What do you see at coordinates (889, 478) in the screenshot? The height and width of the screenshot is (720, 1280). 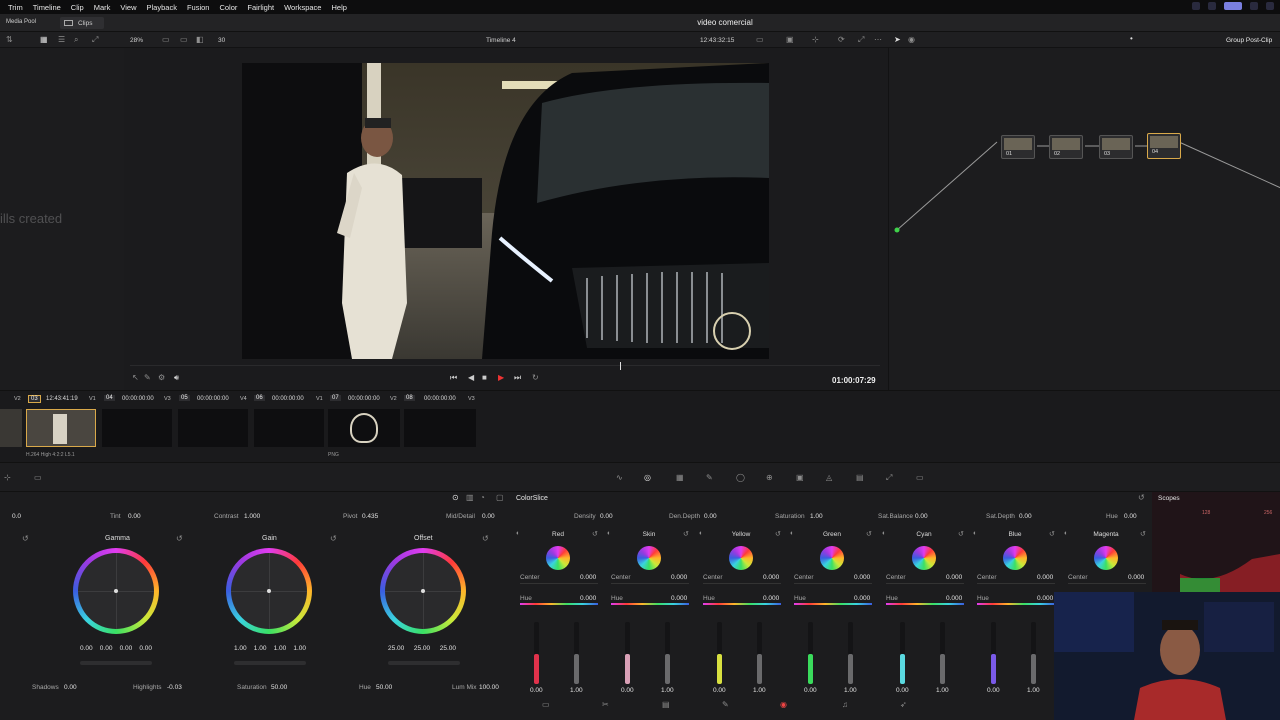 I see `sizing-icon: ⤢` at bounding box center [889, 478].